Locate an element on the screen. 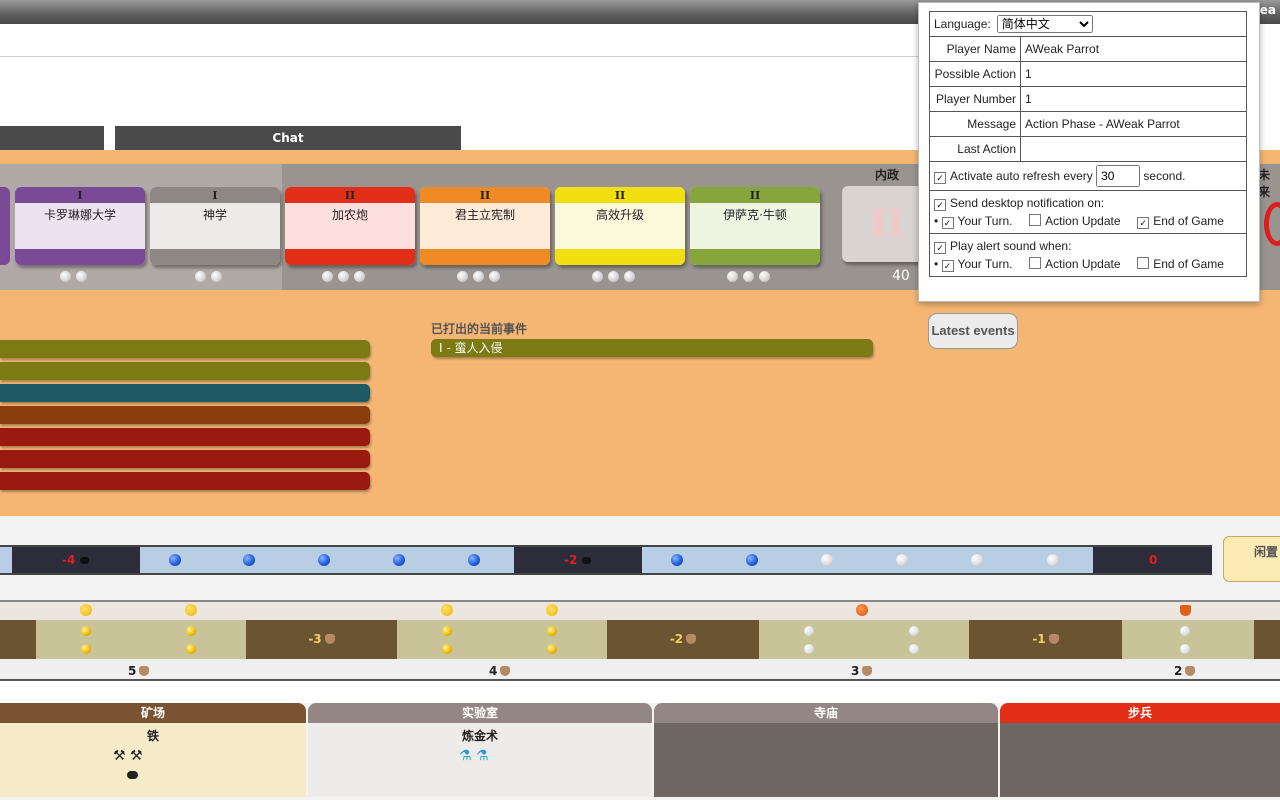  building-header: 实验室 is located at coordinates (480, 713).